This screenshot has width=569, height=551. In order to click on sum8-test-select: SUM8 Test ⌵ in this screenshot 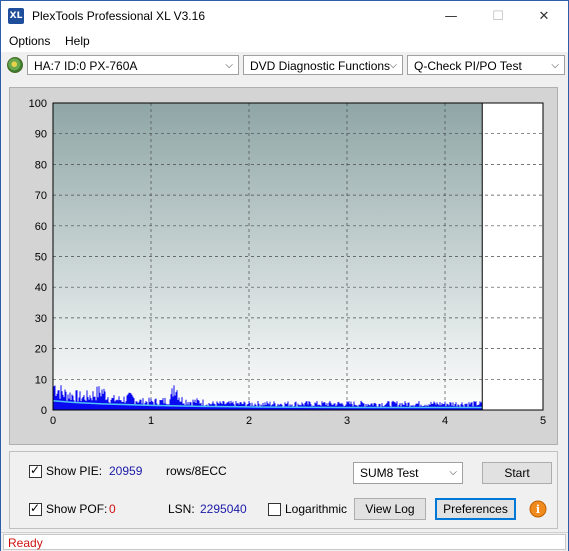, I will do `click(408, 473)`.